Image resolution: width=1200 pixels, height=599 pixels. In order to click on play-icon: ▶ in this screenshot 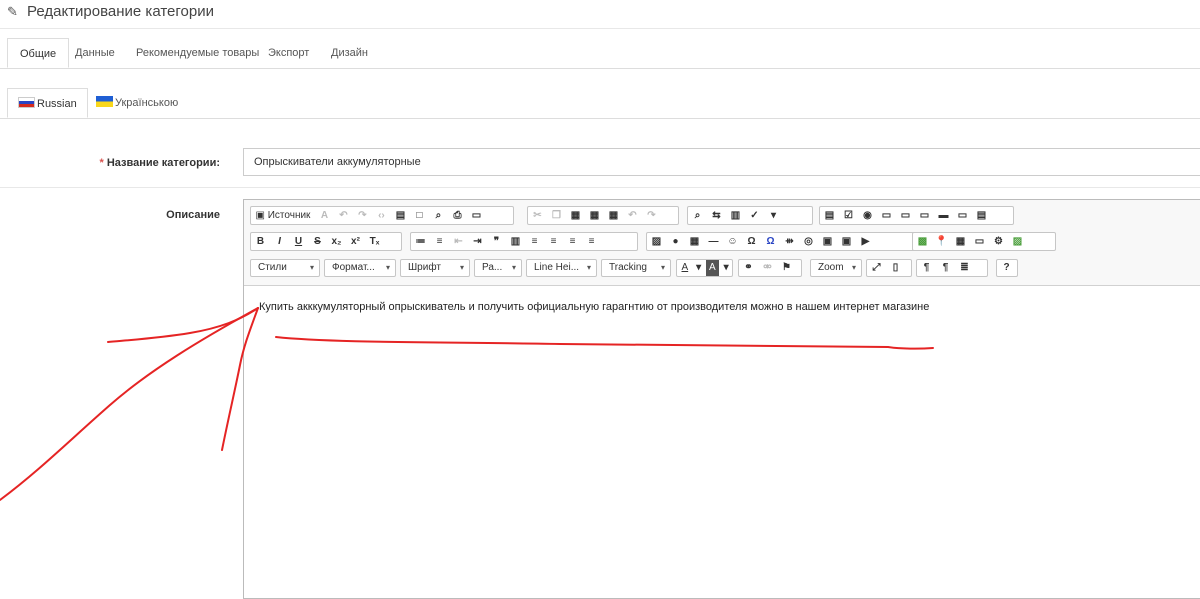, I will do `click(866, 242)`.